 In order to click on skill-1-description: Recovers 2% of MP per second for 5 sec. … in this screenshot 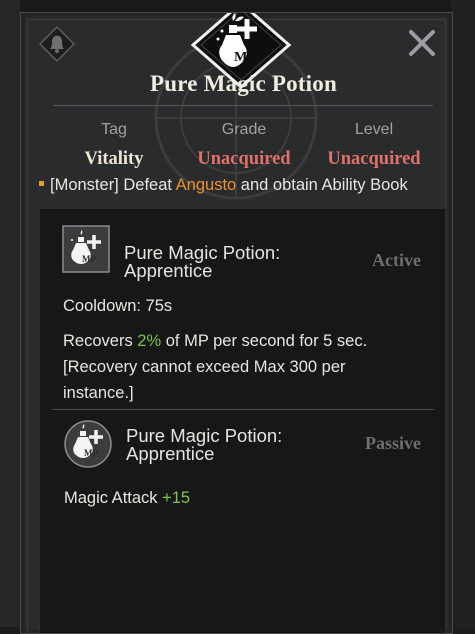, I will do `click(233, 367)`.